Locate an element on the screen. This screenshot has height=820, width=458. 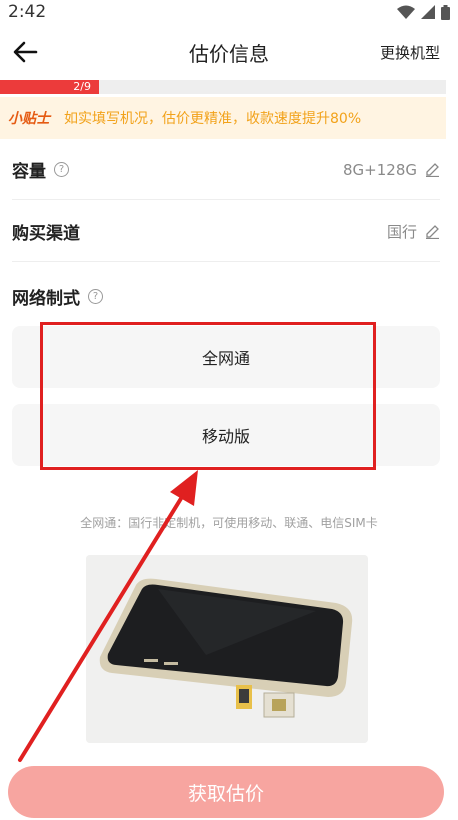
network-section-title: 网络制式 ? is located at coordinates (57, 296).